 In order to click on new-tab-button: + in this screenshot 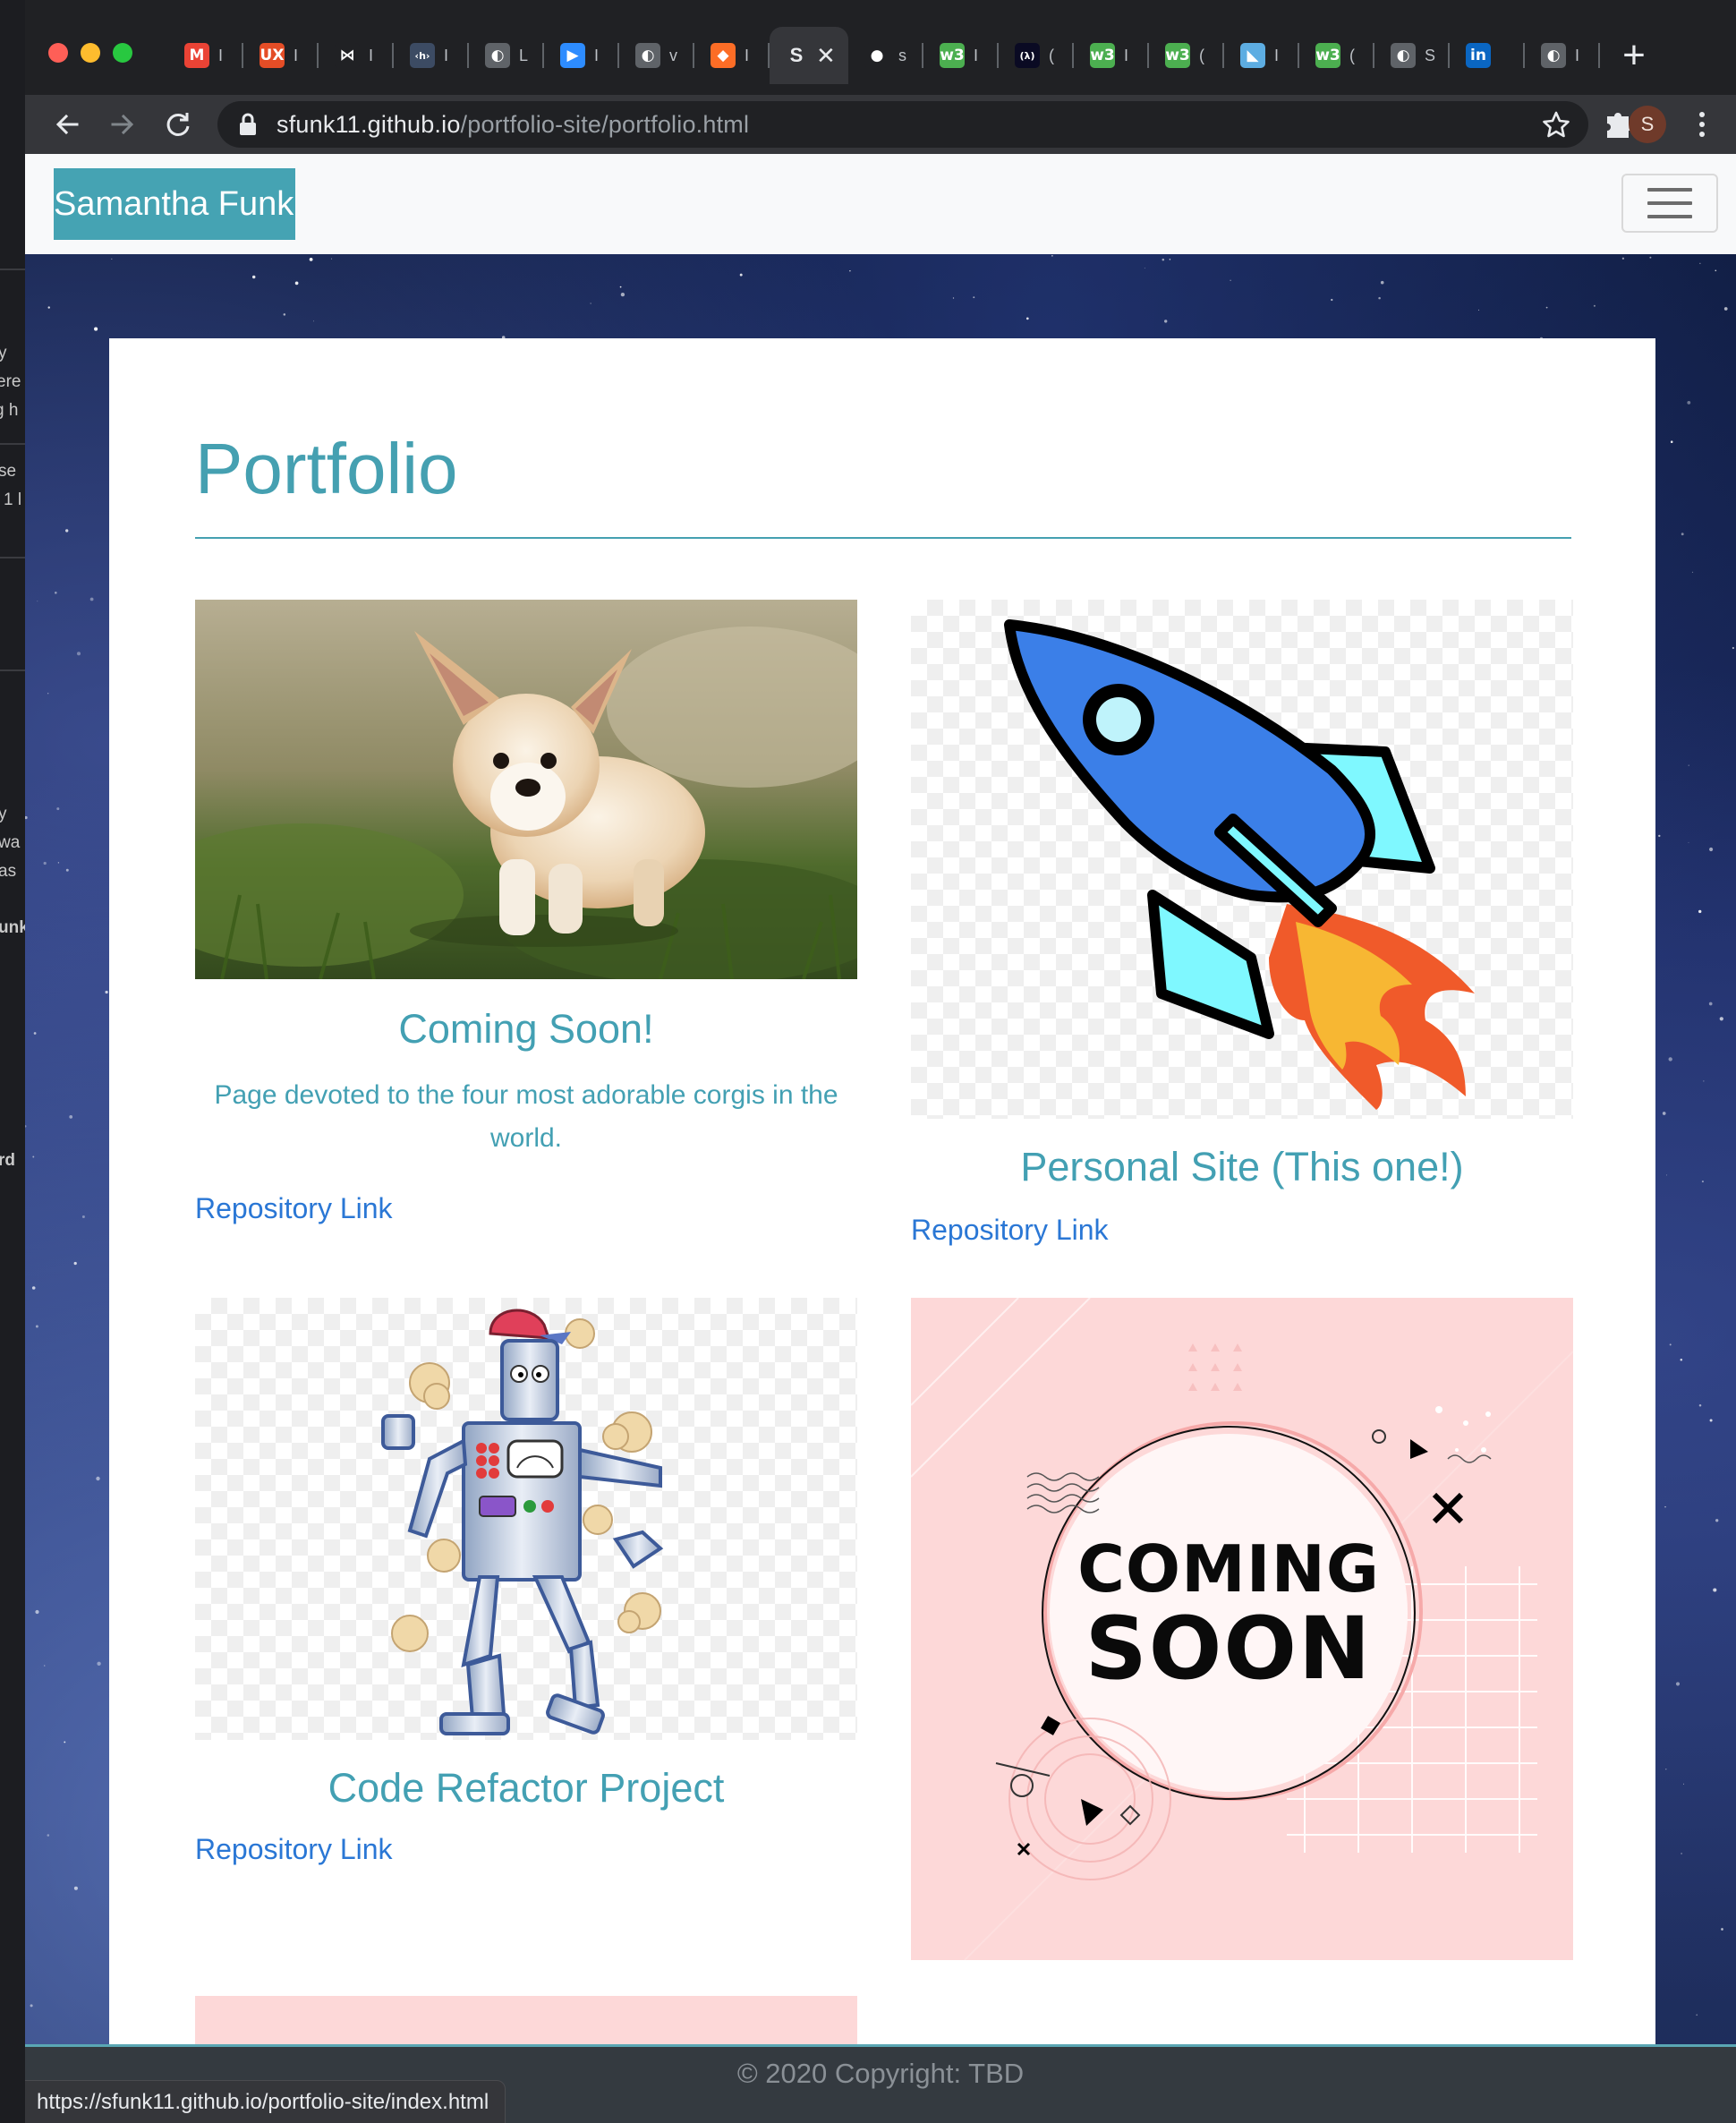, I will do `click(1634, 56)`.